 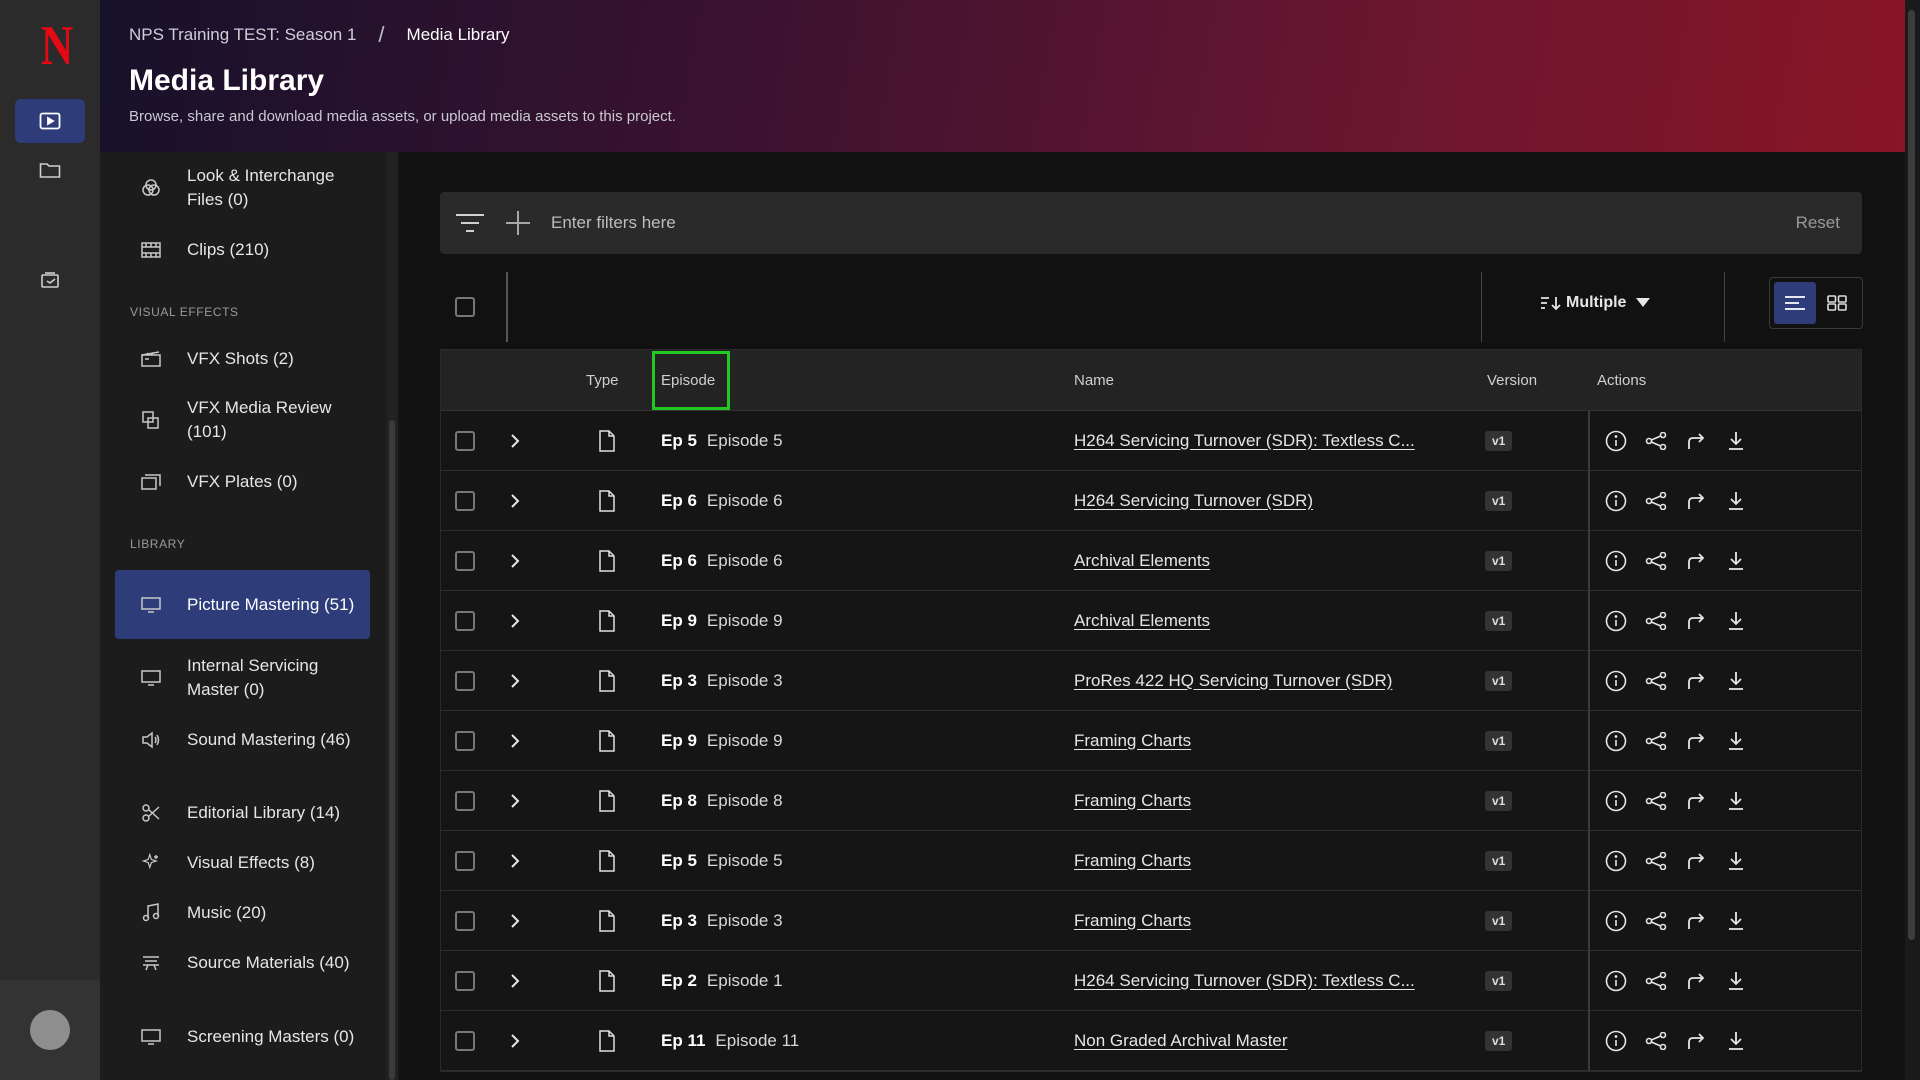 I want to click on sidebar-item-clips: Clips (210), so click(x=242, y=250).